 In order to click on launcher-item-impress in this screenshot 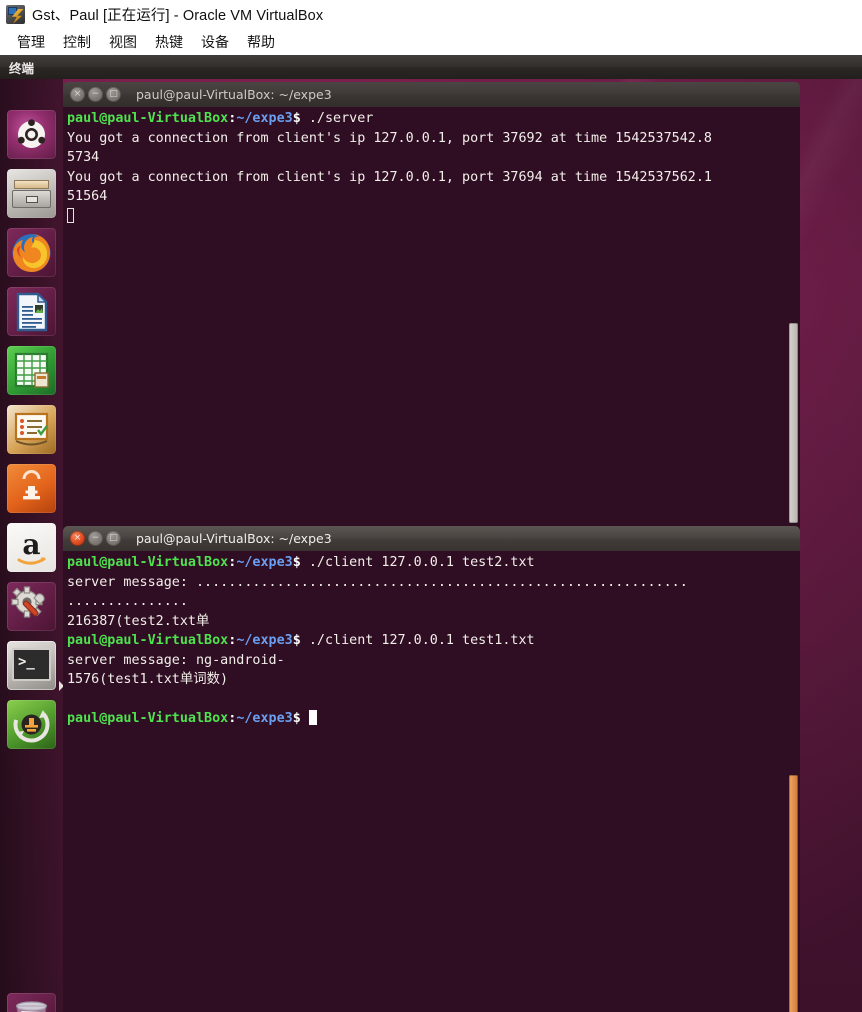, I will do `click(31, 429)`.